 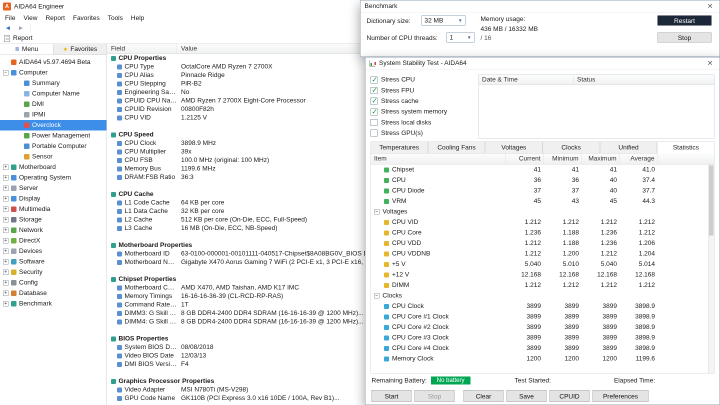 I want to click on tree-item: Software, so click(x=53, y=262).